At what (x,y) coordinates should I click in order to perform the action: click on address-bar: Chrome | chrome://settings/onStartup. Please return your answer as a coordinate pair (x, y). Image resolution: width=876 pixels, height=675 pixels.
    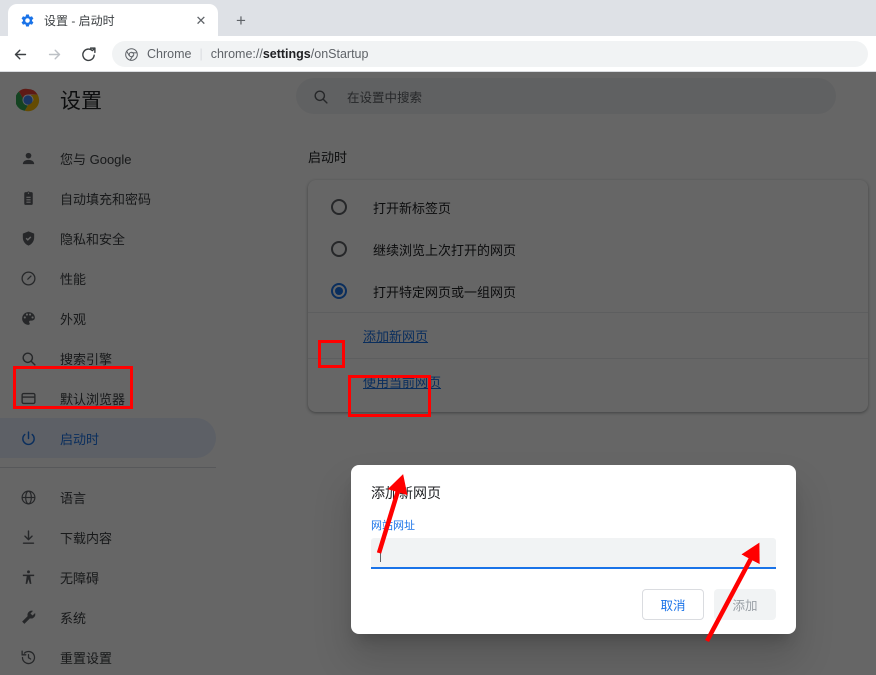
    Looking at the image, I should click on (490, 54).